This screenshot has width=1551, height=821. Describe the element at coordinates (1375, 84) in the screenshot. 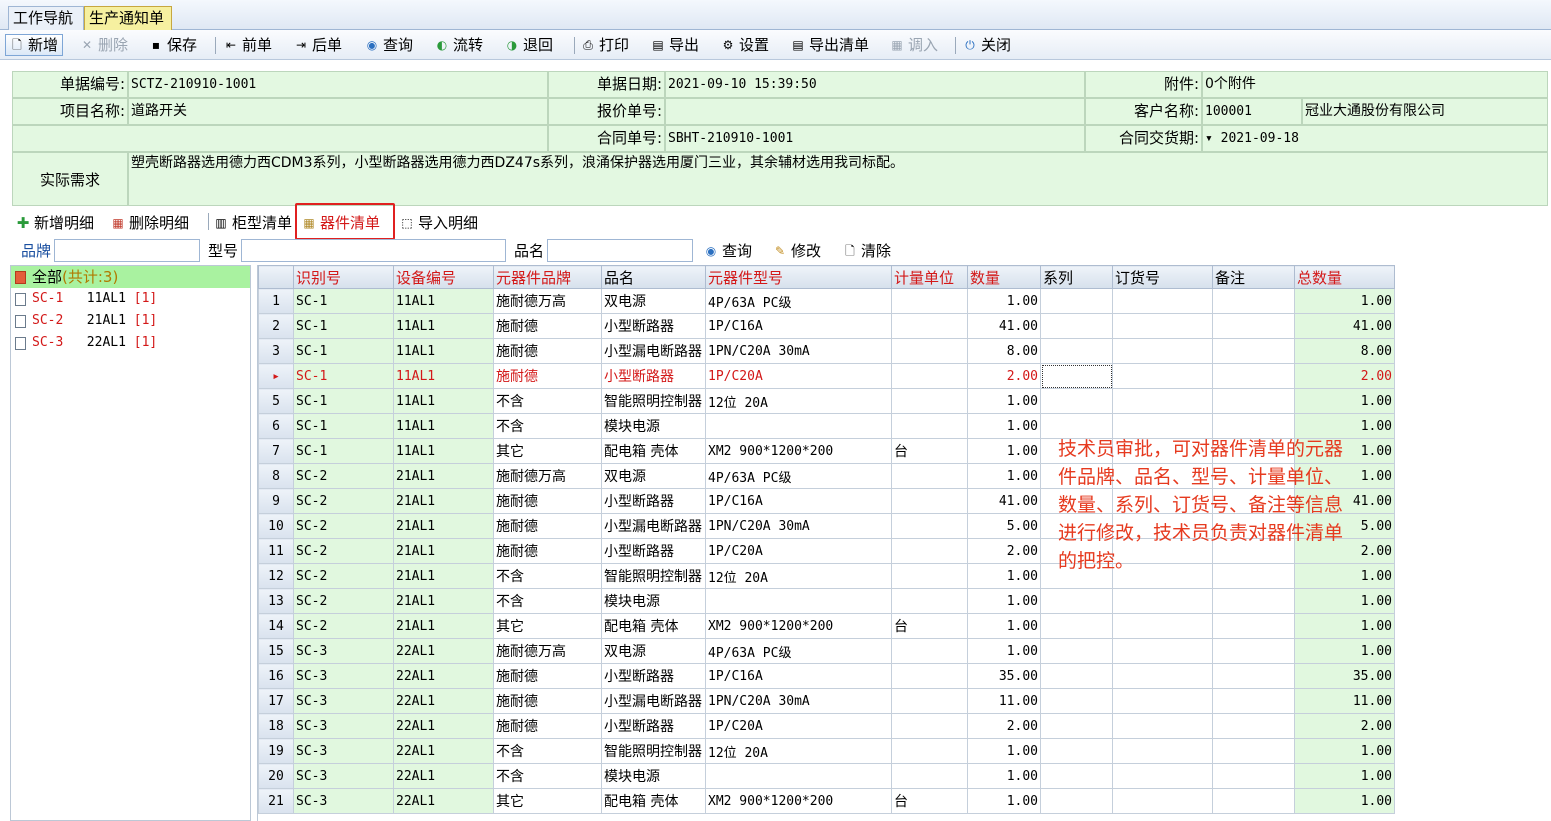

I see `attach-field: 0个附件` at that location.